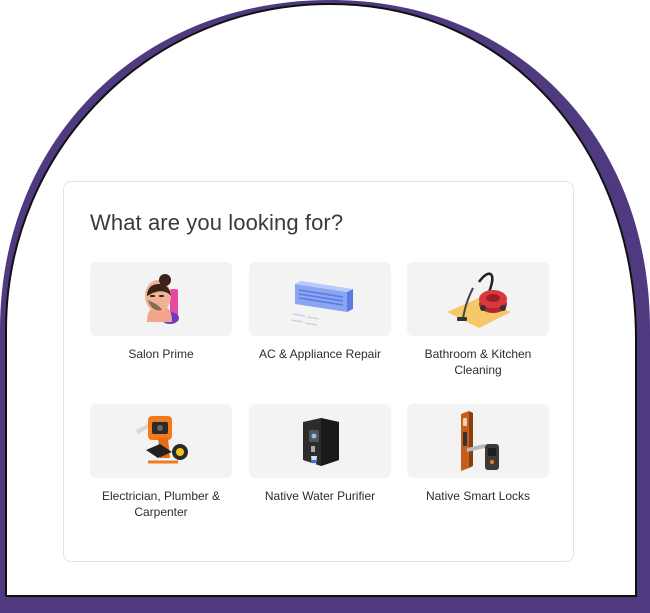 Image resolution: width=650 pixels, height=613 pixels. I want to click on service-label: AC & Appliance Repair, so click(320, 354).